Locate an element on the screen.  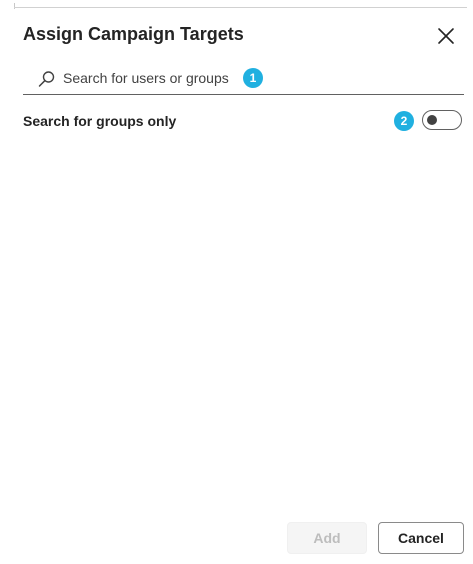
top-divider-stub is located at coordinates (14, 6).